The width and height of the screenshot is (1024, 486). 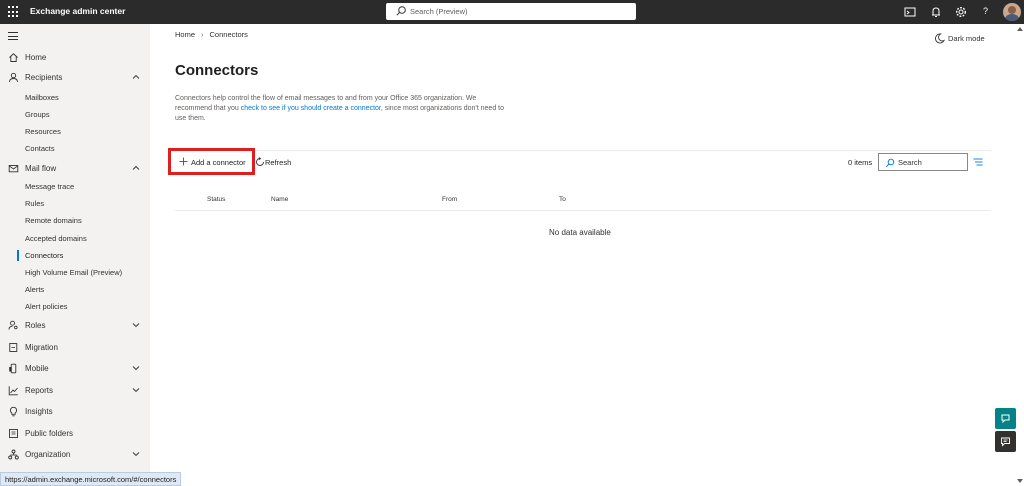 I want to click on moon-icon, so click(x=940, y=38).